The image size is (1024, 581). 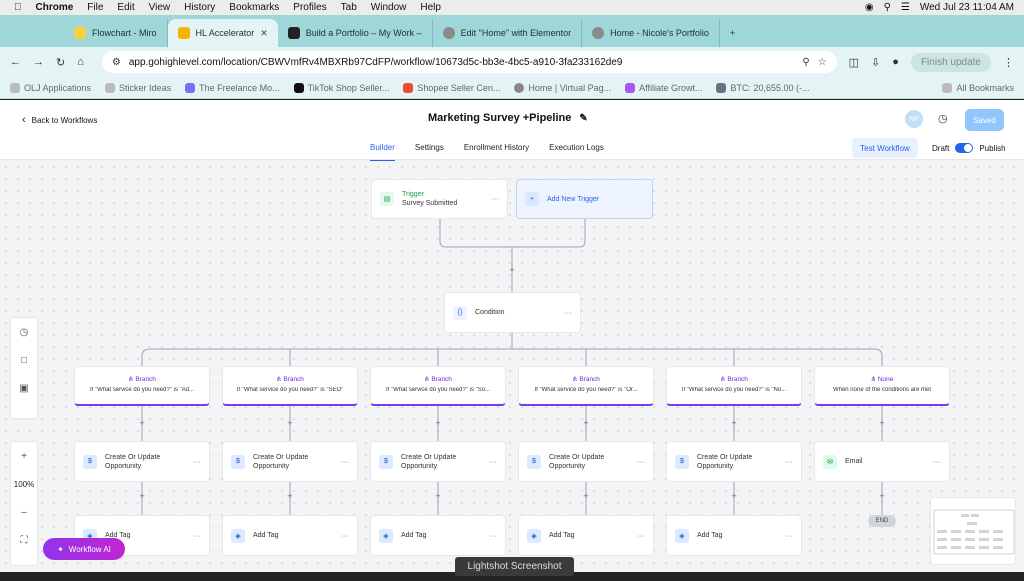 I want to click on workflow-title: Marketing Survey +Pipeline ✎, so click(x=508, y=118).